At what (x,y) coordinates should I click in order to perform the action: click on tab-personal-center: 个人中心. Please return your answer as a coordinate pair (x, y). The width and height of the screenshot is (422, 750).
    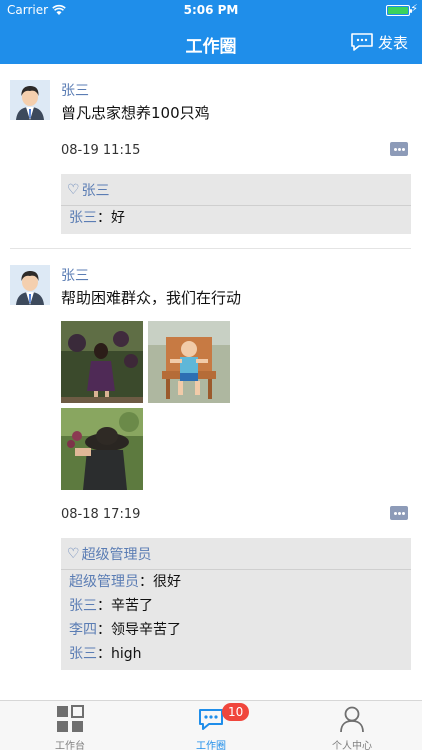
    Looking at the image, I should click on (352, 725).